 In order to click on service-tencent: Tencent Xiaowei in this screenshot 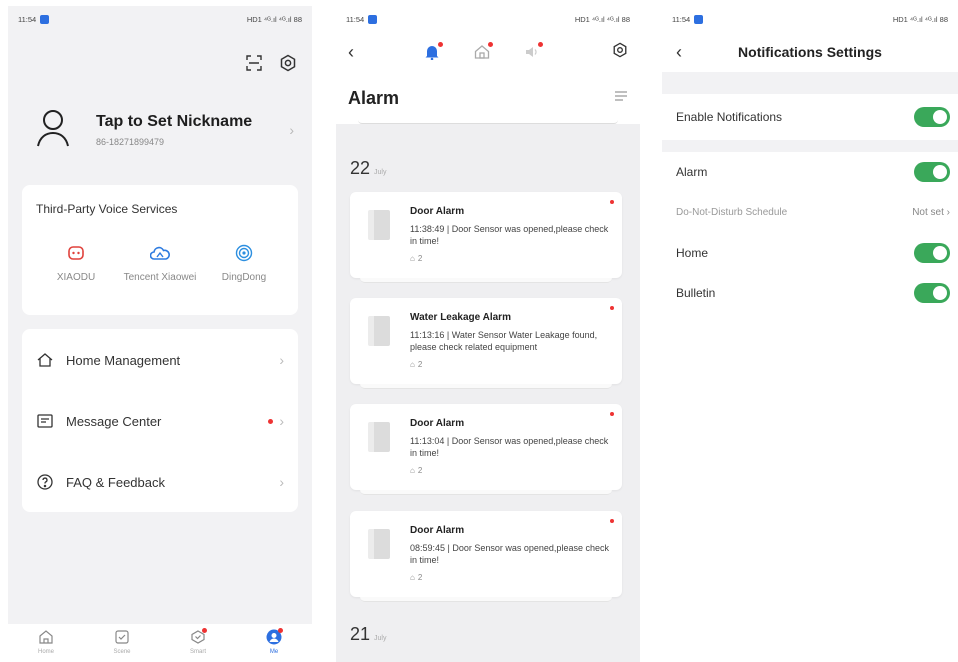, I will do `click(160, 263)`.